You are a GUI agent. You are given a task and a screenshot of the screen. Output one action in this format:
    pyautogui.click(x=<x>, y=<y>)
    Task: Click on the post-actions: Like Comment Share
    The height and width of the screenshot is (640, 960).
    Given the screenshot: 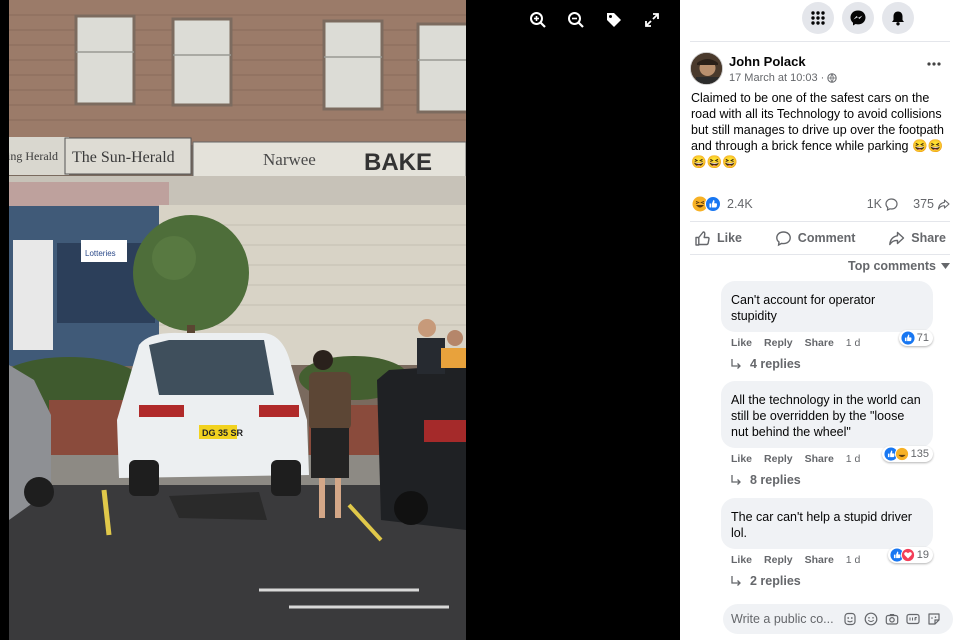 What is the action you would take?
    pyautogui.click(x=820, y=238)
    